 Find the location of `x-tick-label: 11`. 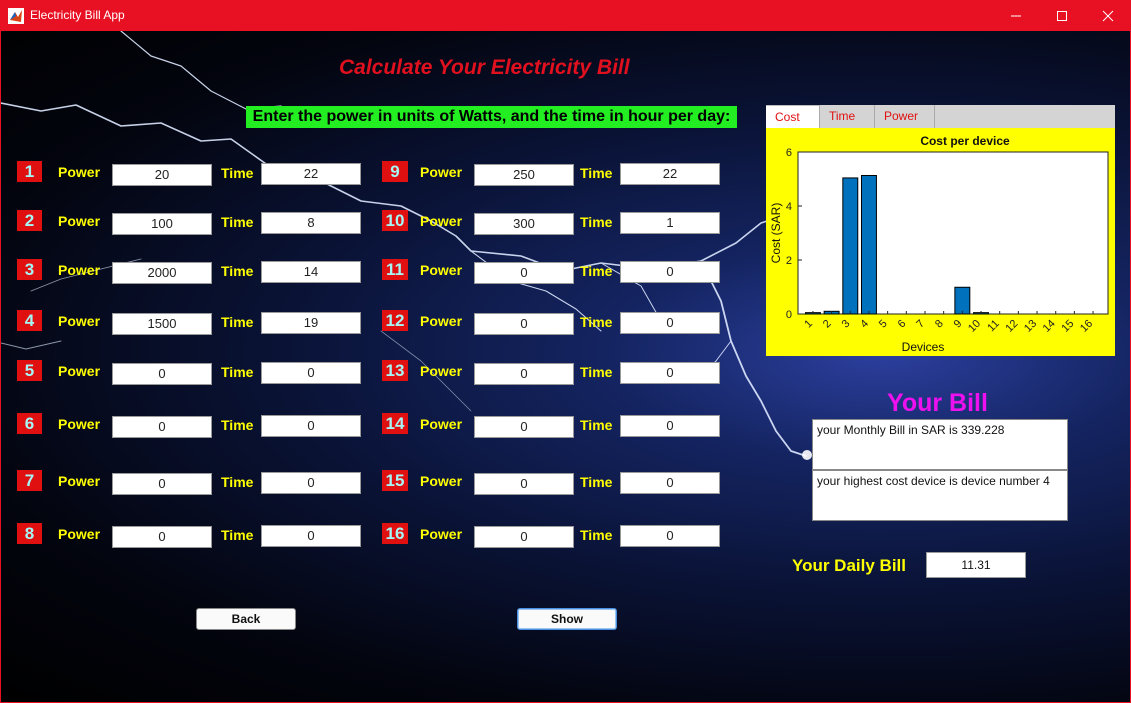

x-tick-label: 11 is located at coordinates (993, 326).